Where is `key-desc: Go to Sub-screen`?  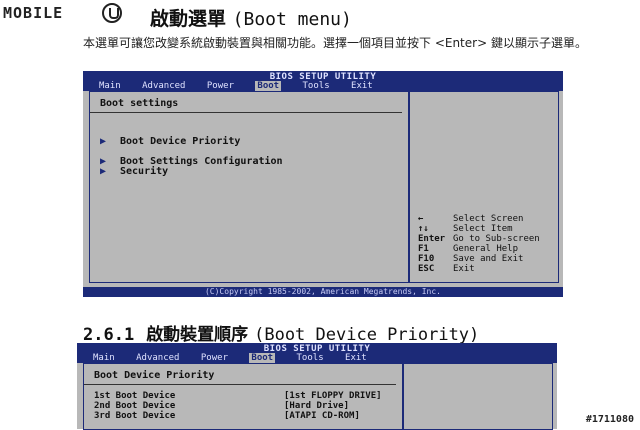
key-desc: Go to Sub-screen is located at coordinates (496, 239).